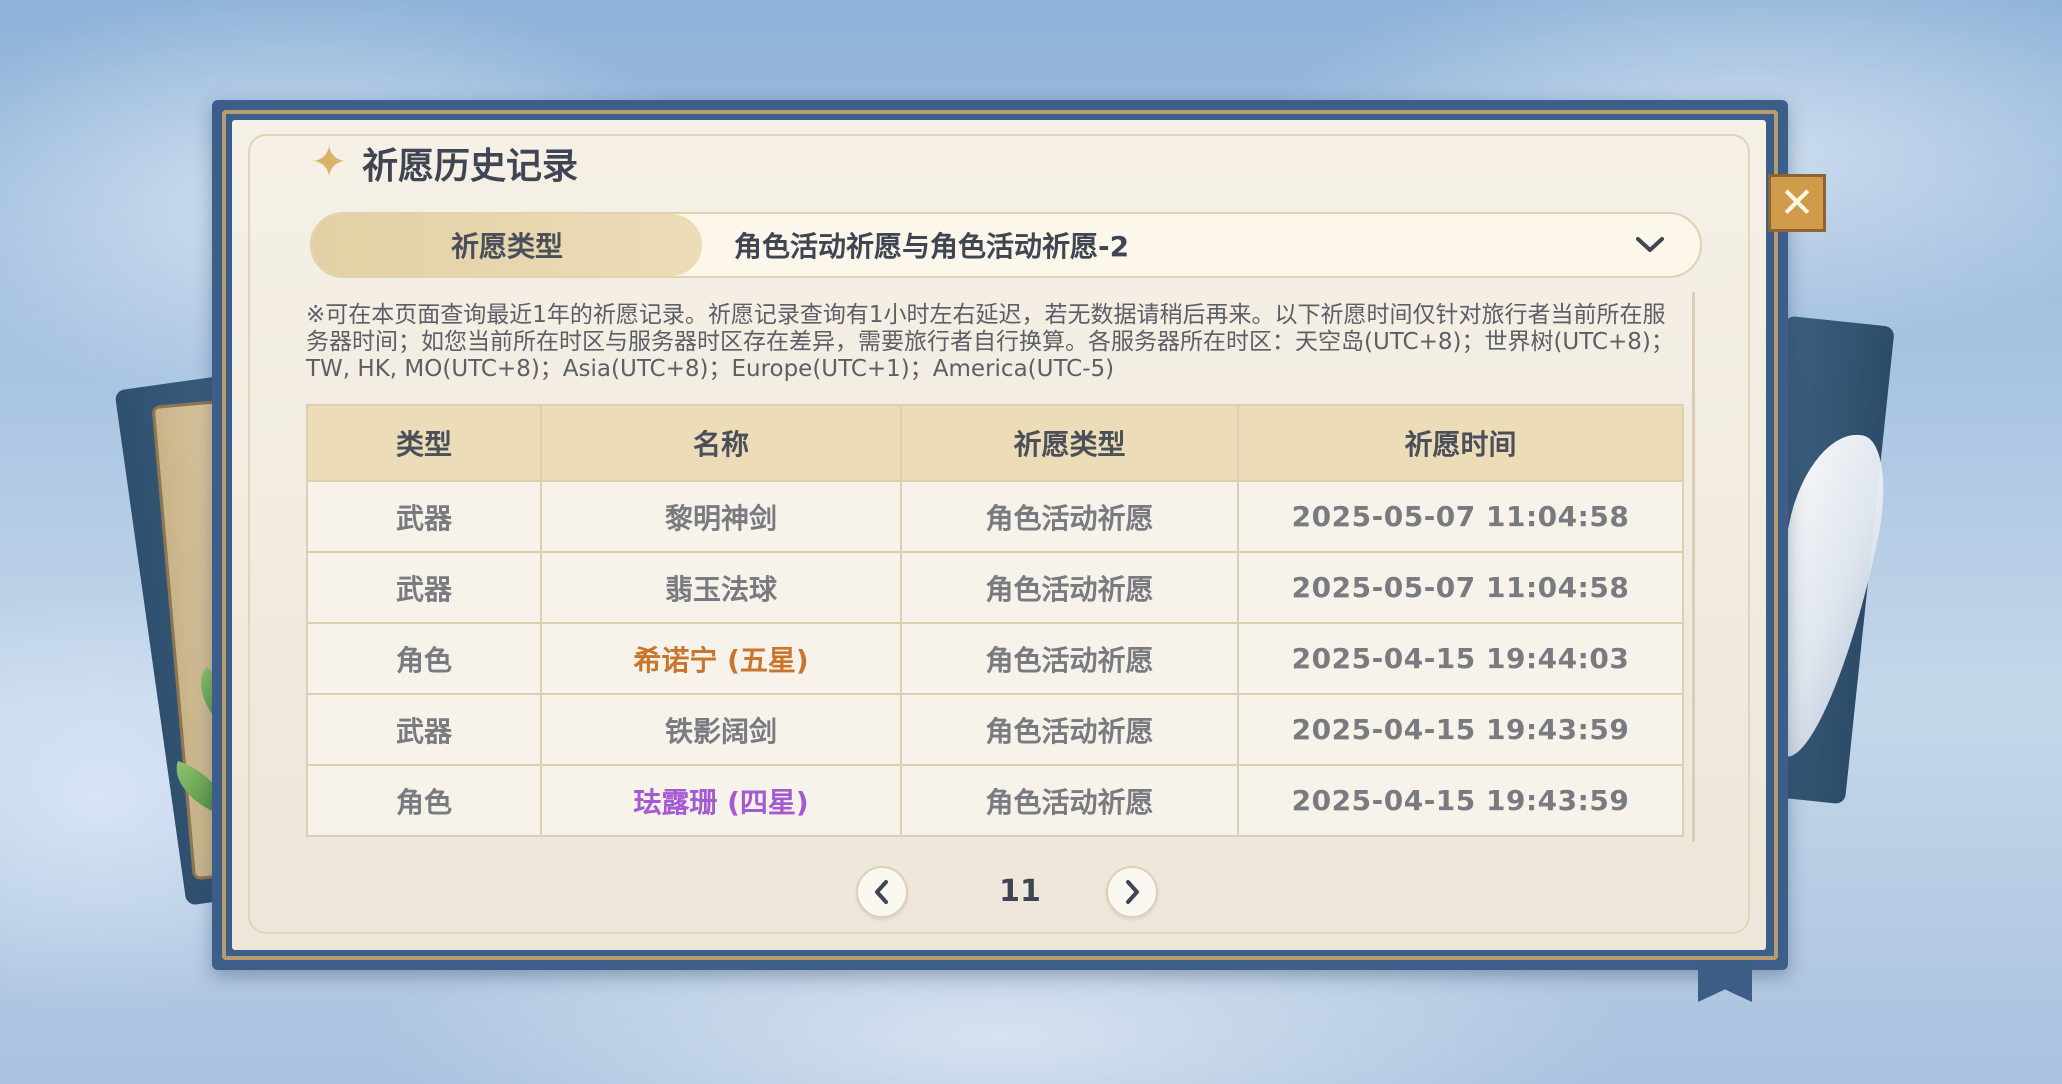  Describe the element at coordinates (424, 443) in the screenshot. I see `column-header-type: 类型` at that location.